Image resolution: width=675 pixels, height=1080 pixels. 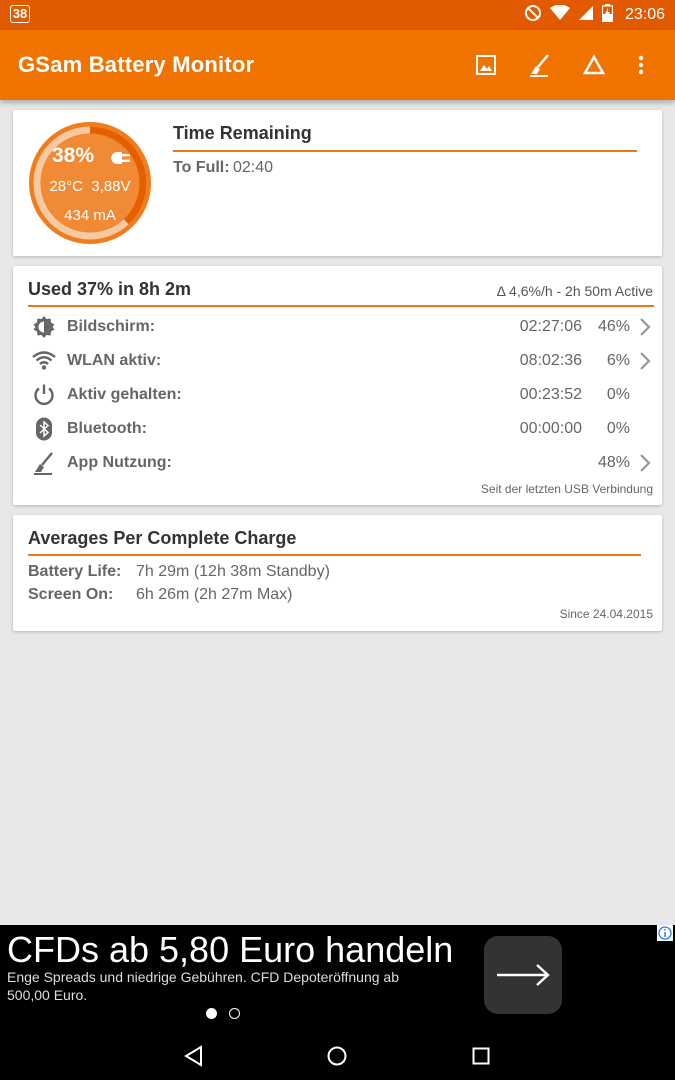 What do you see at coordinates (550, 326) in the screenshot?
I see `usage-time: 02:27:06` at bounding box center [550, 326].